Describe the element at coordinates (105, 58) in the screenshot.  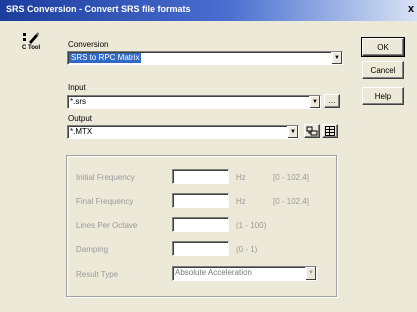
I see `conversion-value: SRS to RPC Matrix` at that location.